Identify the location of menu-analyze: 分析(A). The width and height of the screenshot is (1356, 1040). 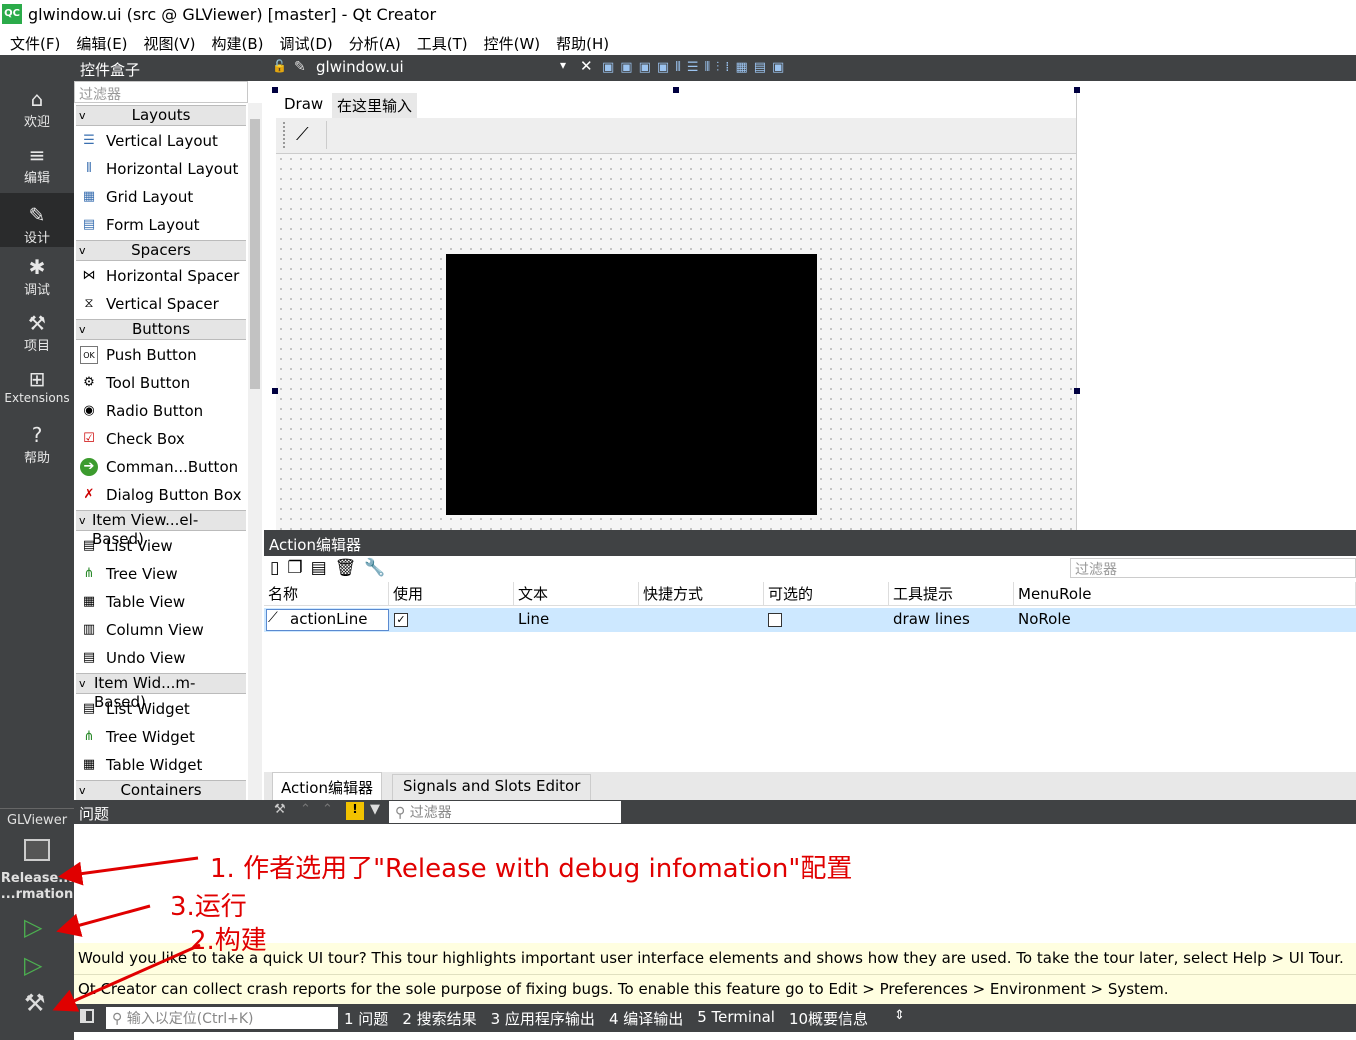
(375, 42).